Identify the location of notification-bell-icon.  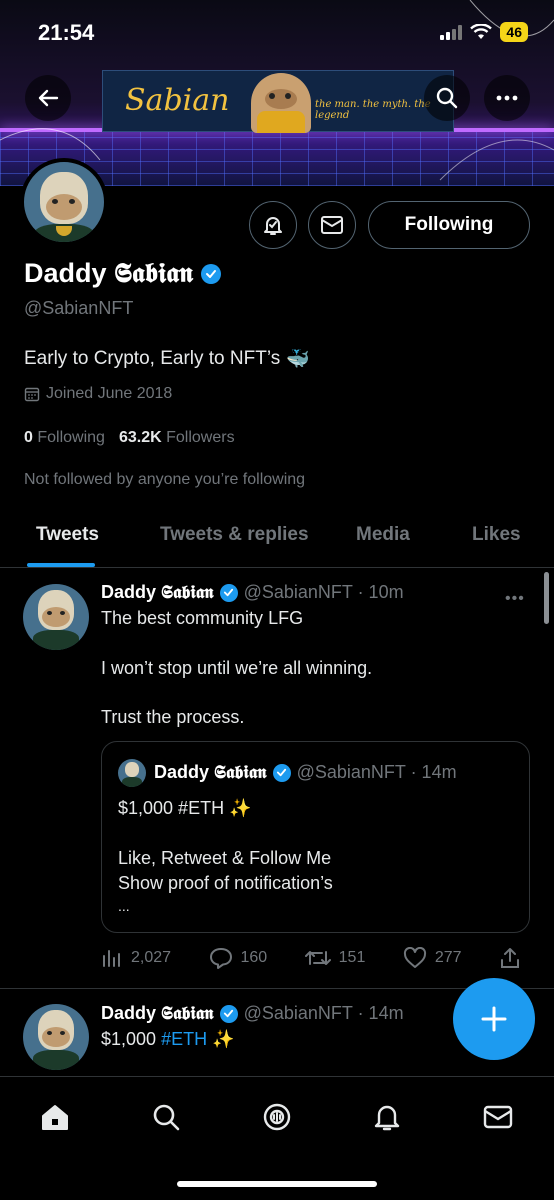
(273, 226).